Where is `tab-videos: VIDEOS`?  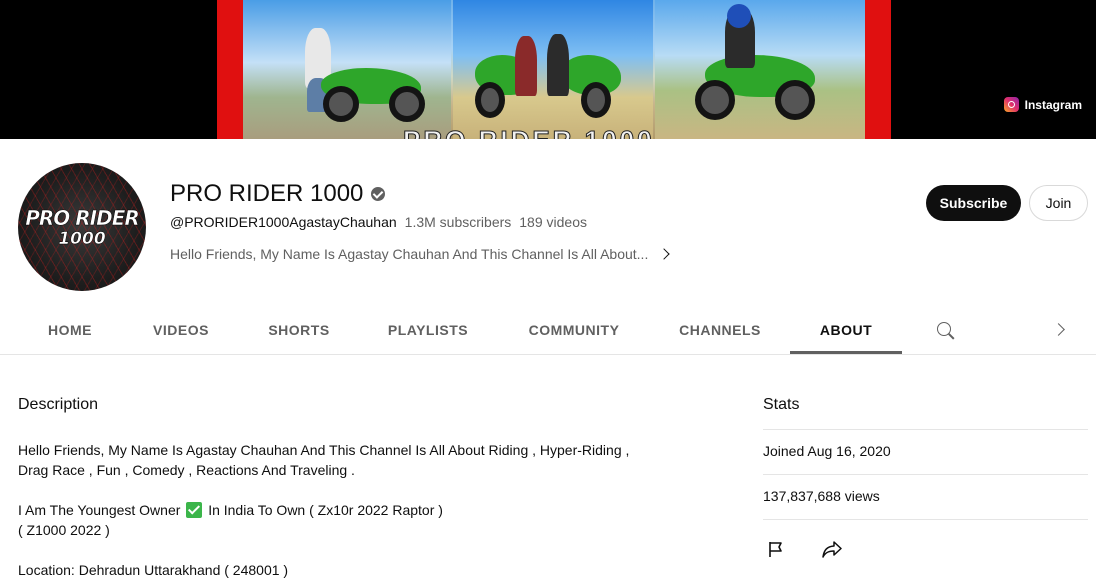 tab-videos: VIDEOS is located at coordinates (181, 331).